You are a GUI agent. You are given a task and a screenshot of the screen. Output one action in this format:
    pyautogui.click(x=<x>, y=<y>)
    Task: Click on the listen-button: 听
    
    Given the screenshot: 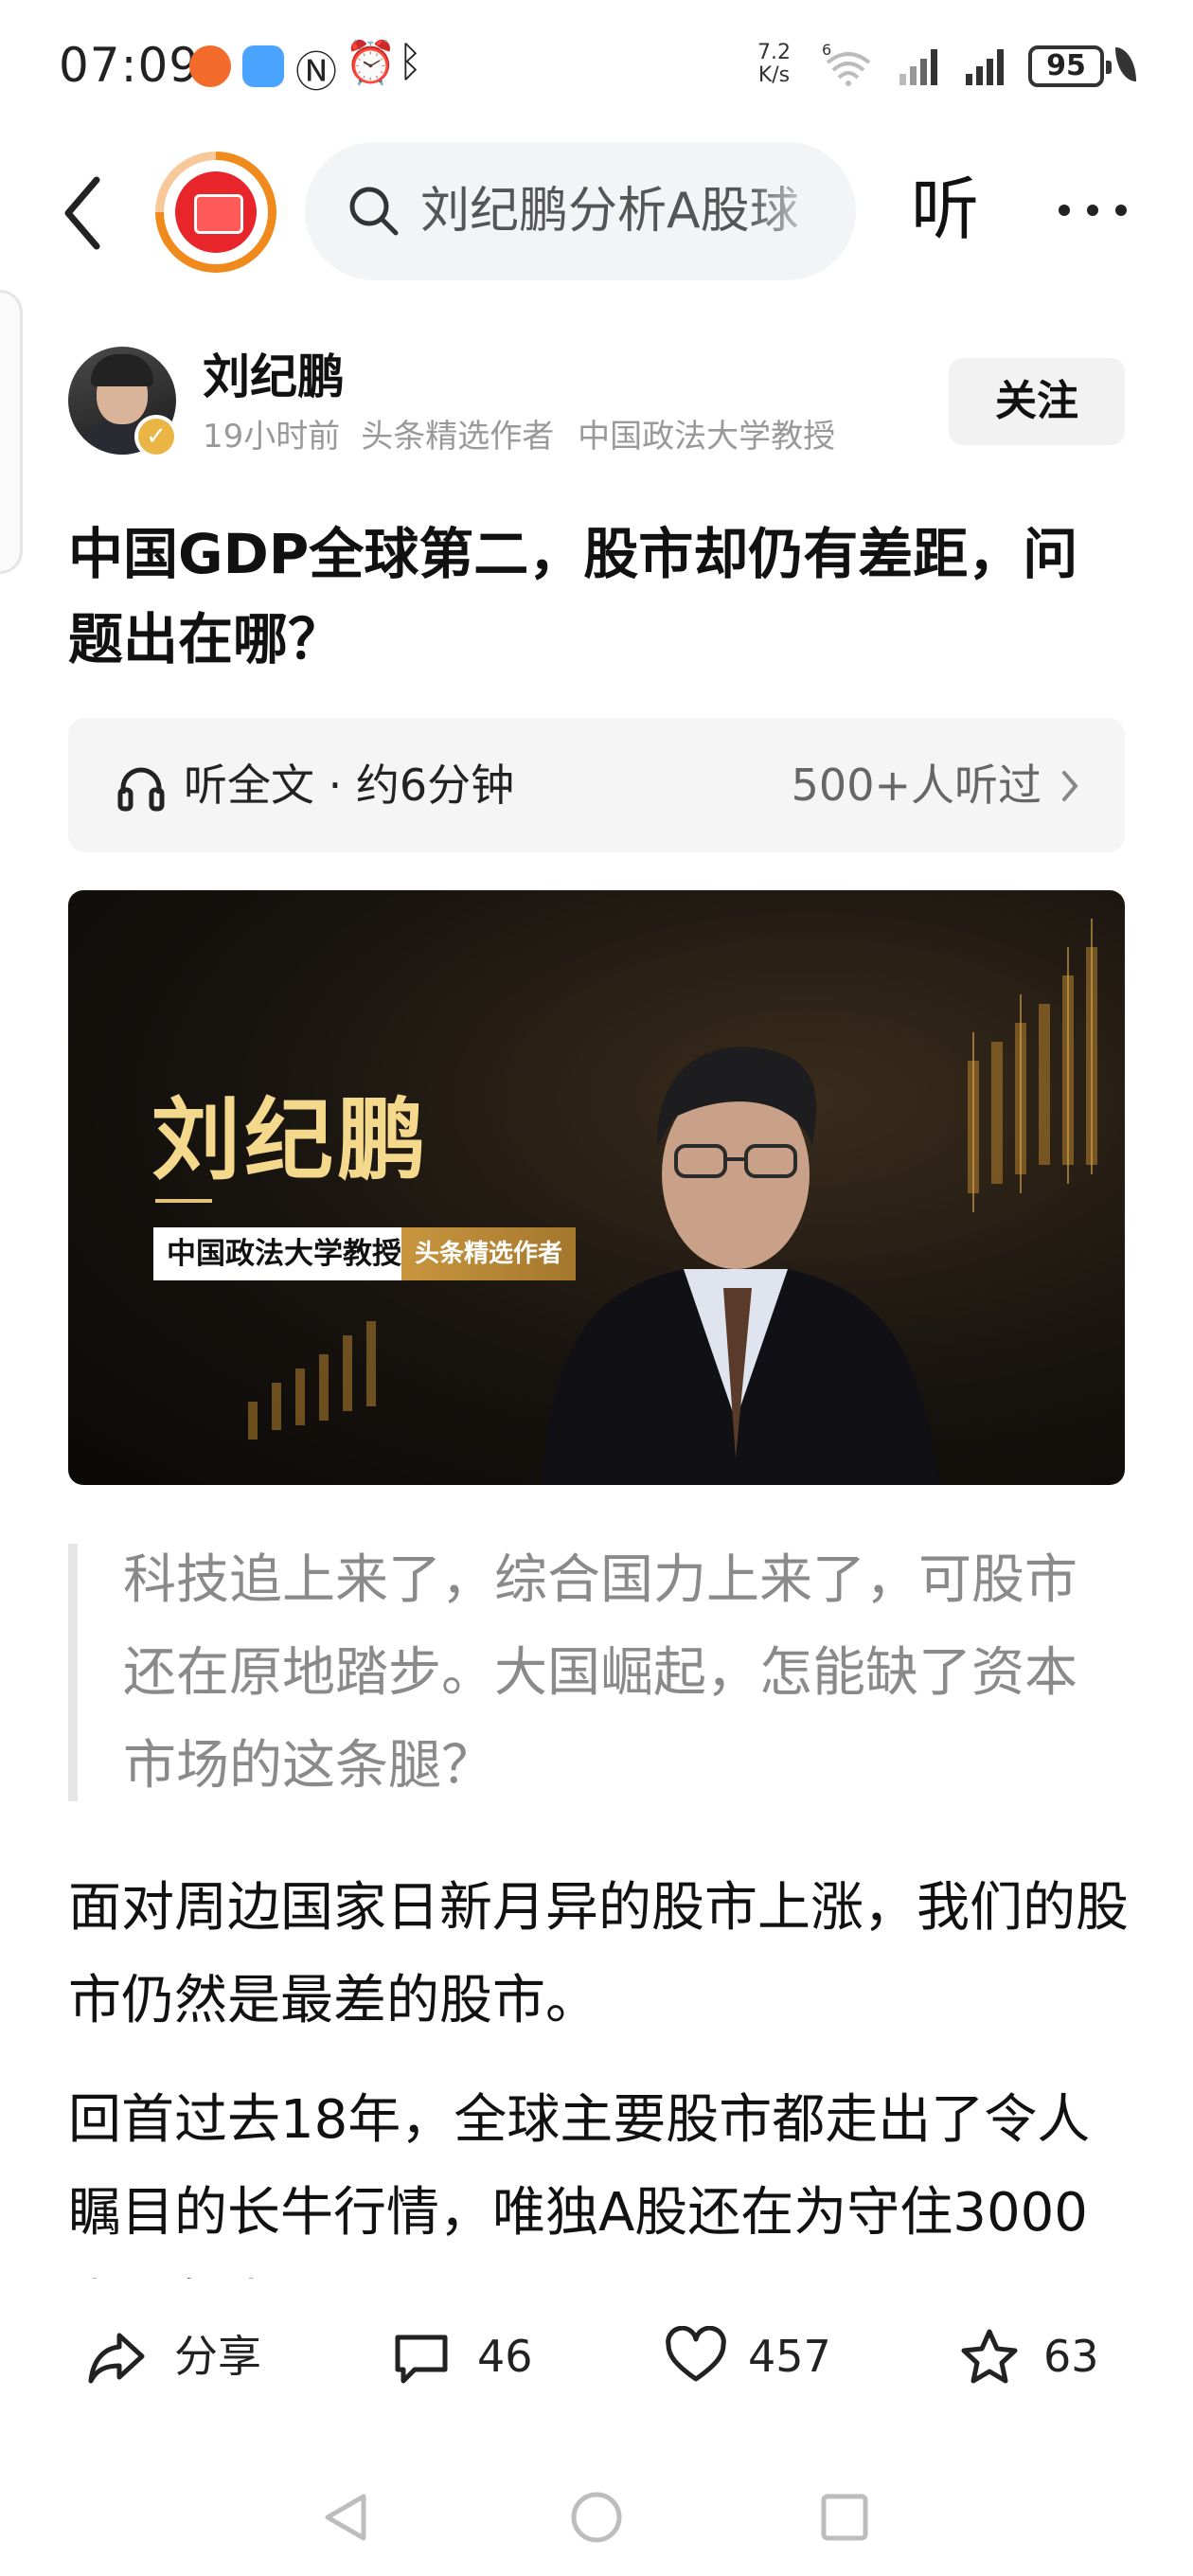 What is the action you would take?
    pyautogui.click(x=945, y=209)
    